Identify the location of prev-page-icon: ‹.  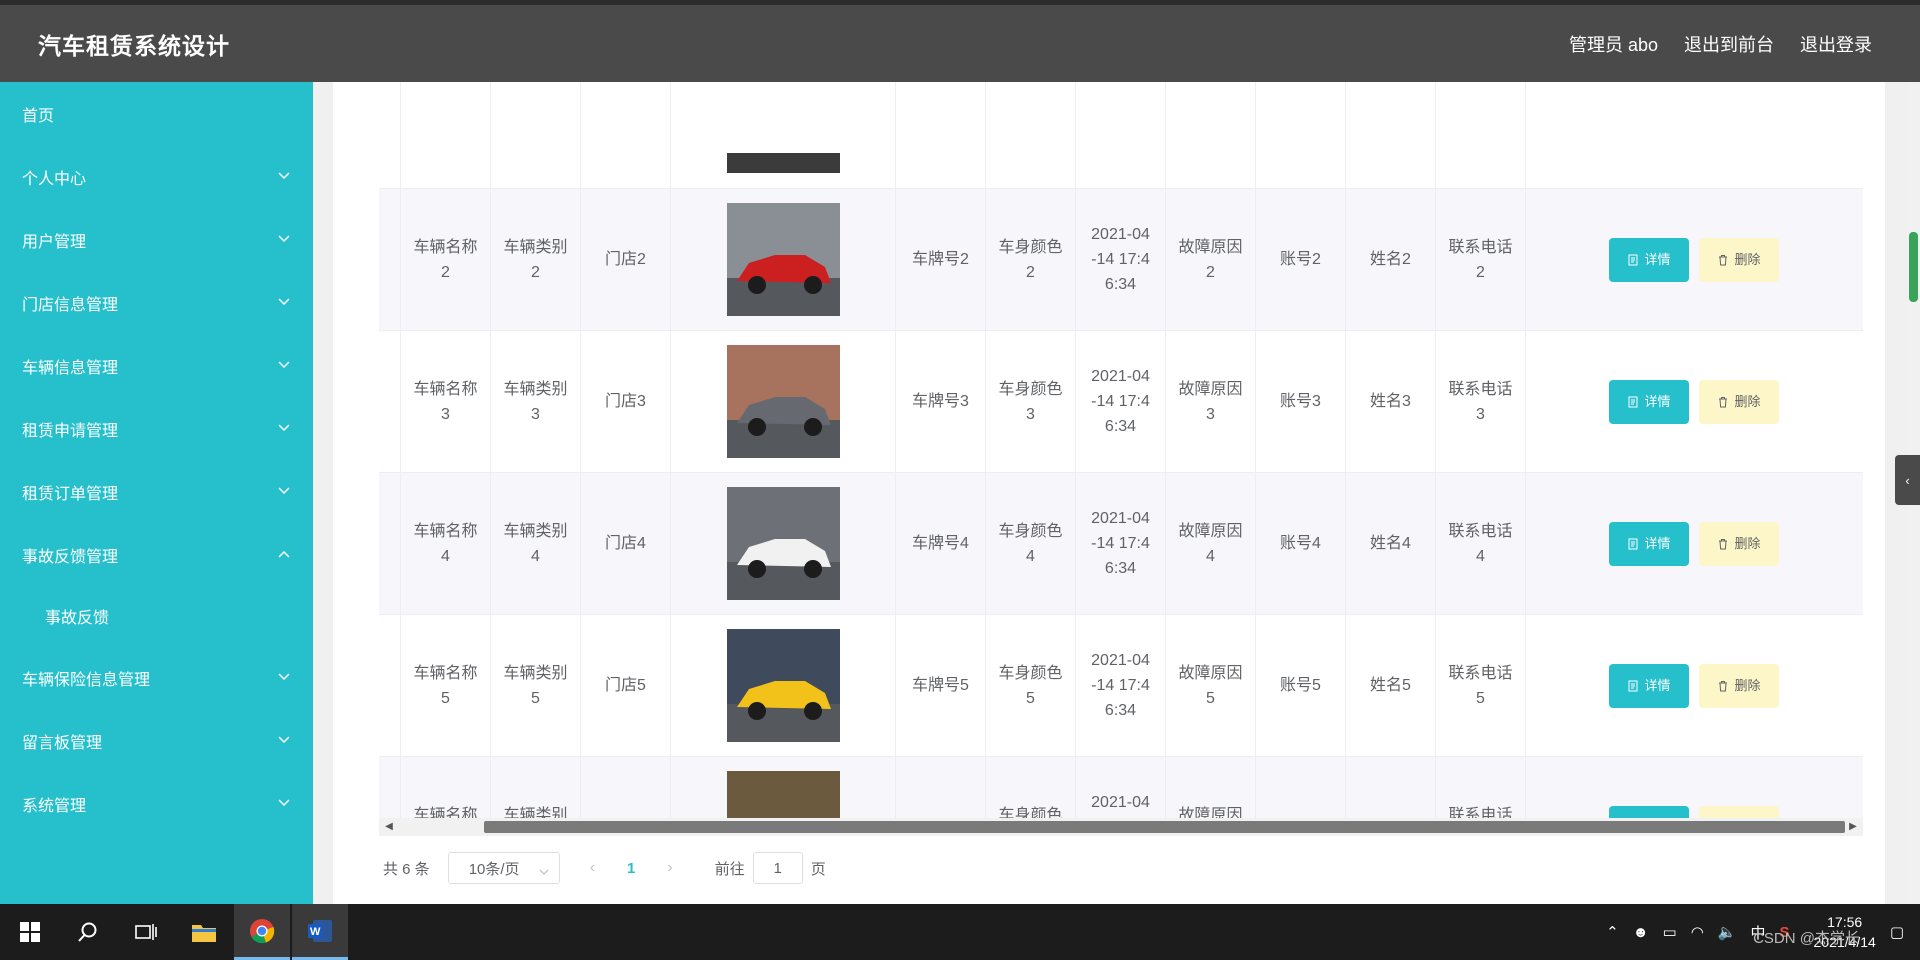
(592, 868).